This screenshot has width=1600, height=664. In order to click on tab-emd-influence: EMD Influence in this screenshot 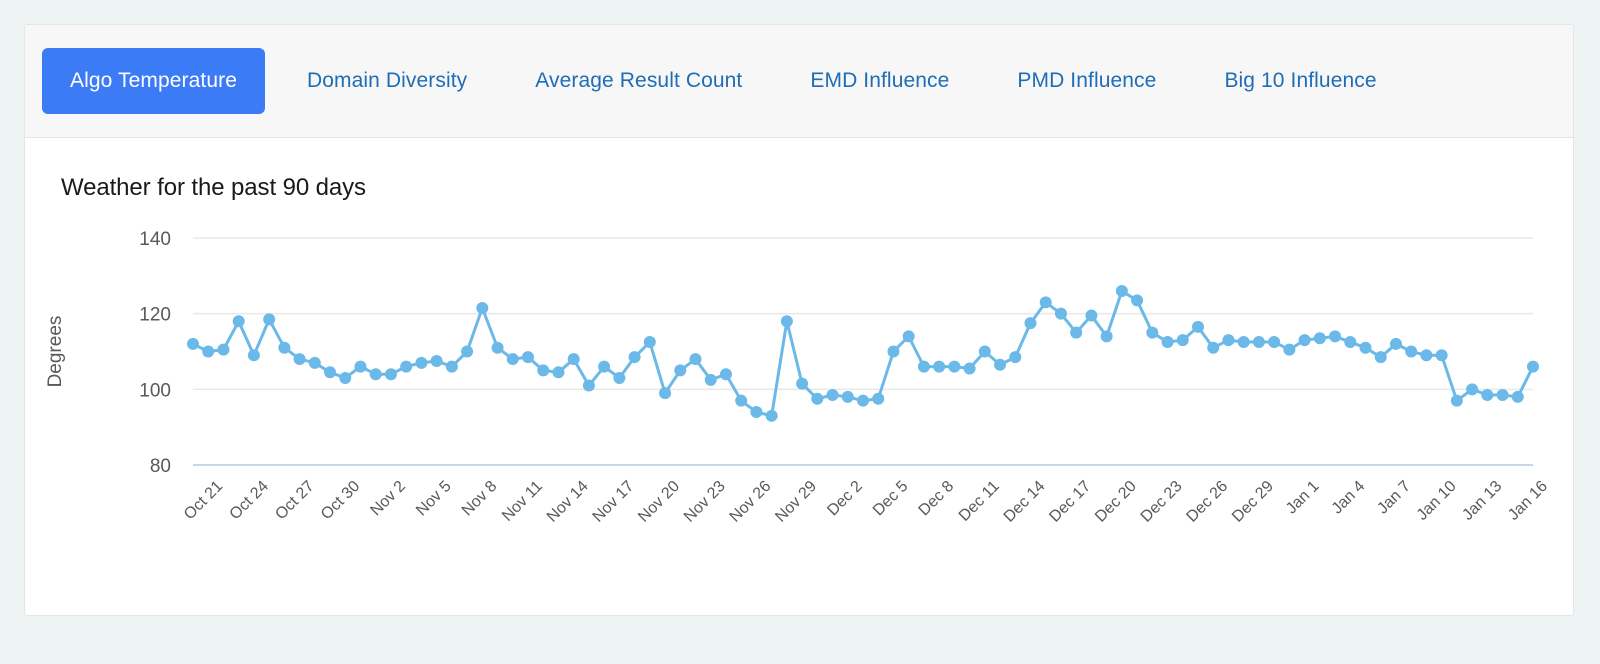, I will do `click(879, 81)`.